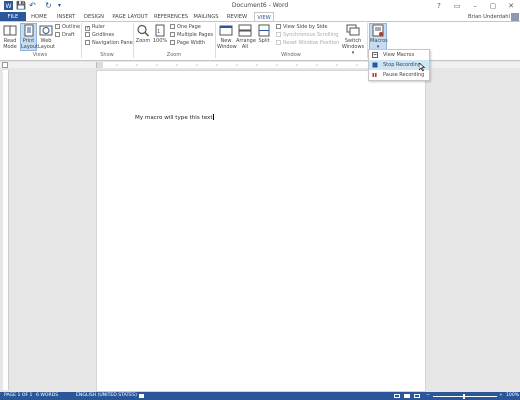 The width and height of the screenshot is (520, 400). I want to click on zoom-out-icon: −, so click(428, 396).